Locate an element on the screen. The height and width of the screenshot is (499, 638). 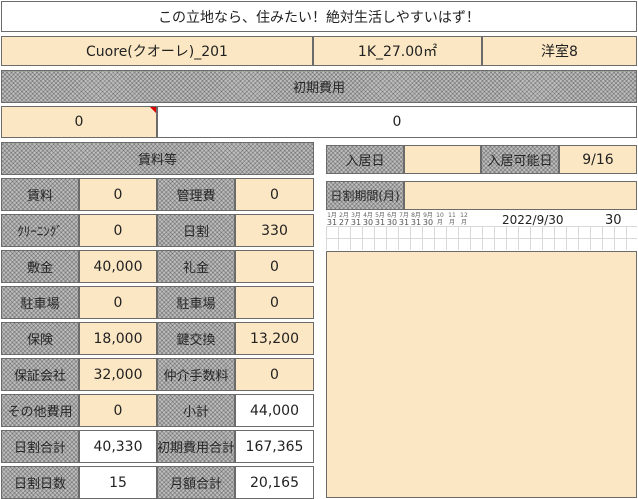
banner-text: この立地なら、住みたい！絶対生活しやすいはず！ is located at coordinates (319, 16).